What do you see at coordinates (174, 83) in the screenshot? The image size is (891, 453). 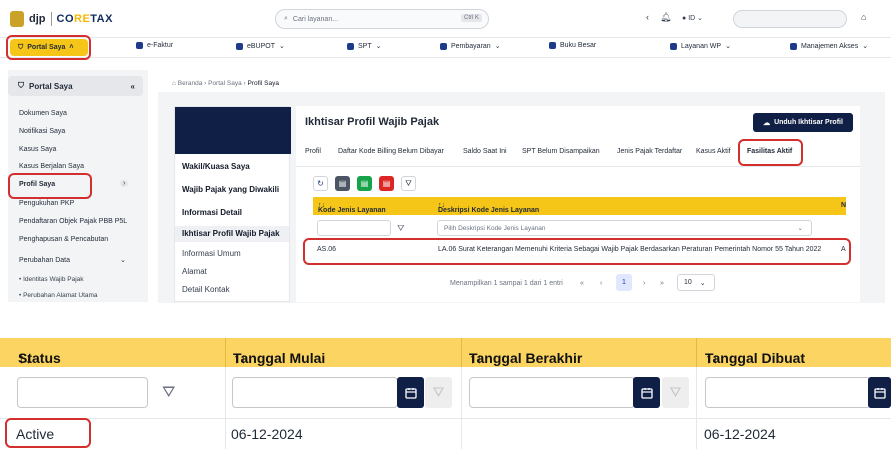 I see `home-small-icon: ⌂` at bounding box center [174, 83].